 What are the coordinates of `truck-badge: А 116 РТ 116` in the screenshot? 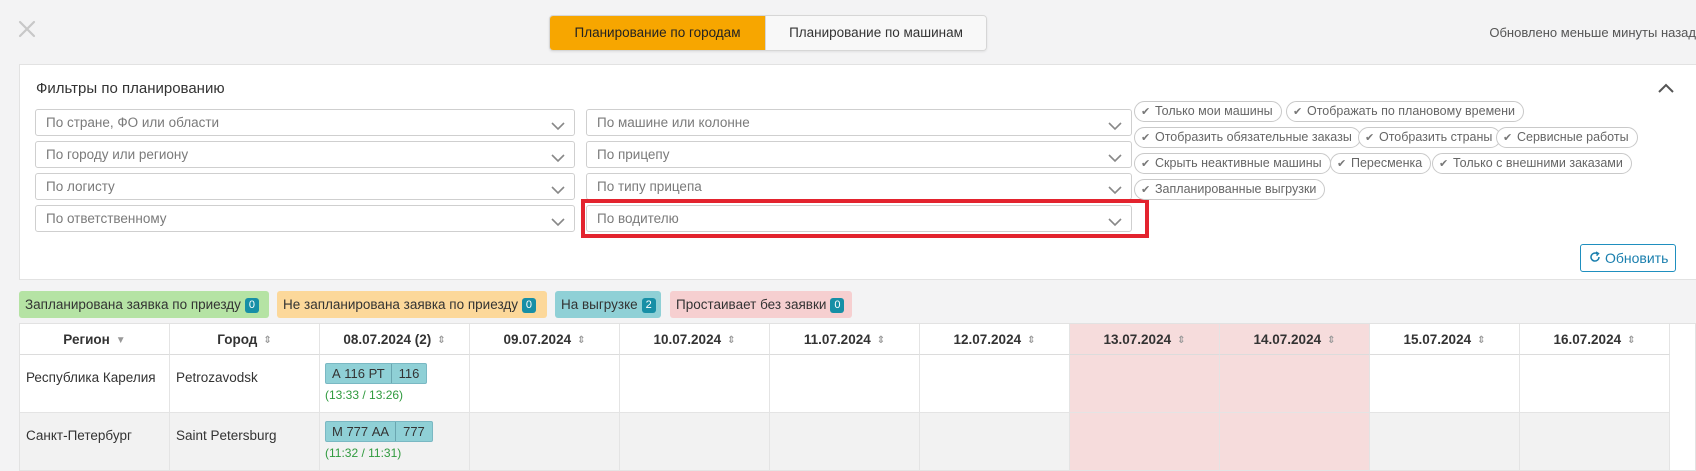 It's located at (376, 373).